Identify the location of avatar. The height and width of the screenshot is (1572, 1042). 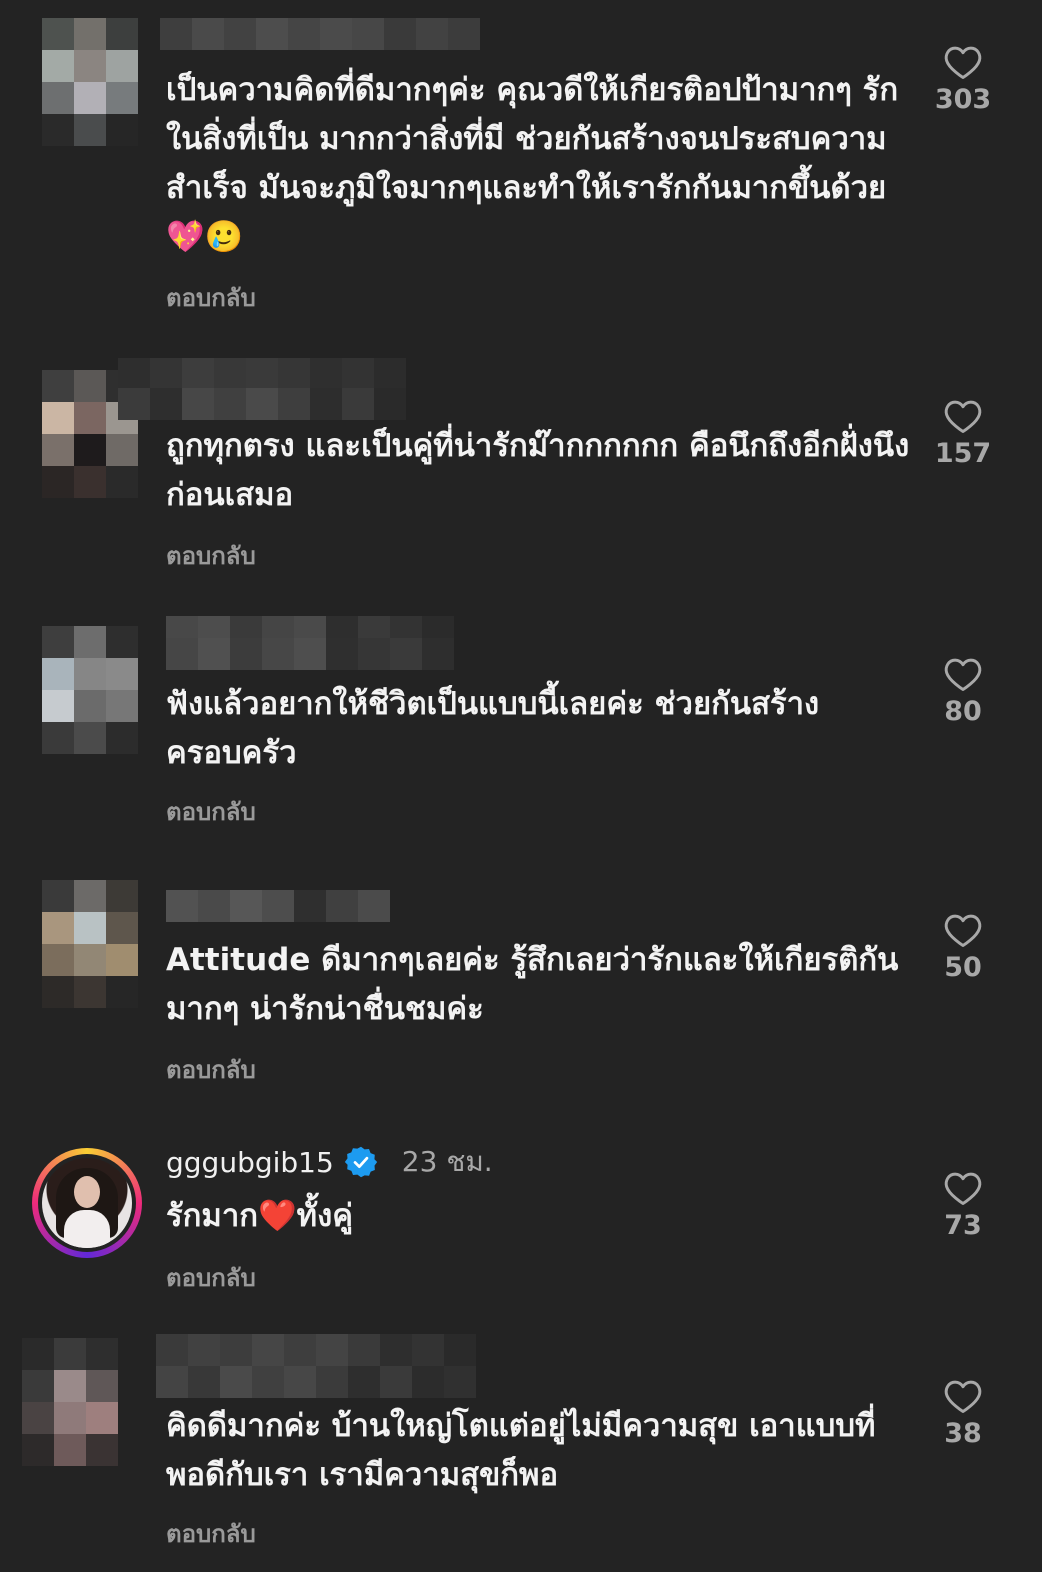
(87, 1203).